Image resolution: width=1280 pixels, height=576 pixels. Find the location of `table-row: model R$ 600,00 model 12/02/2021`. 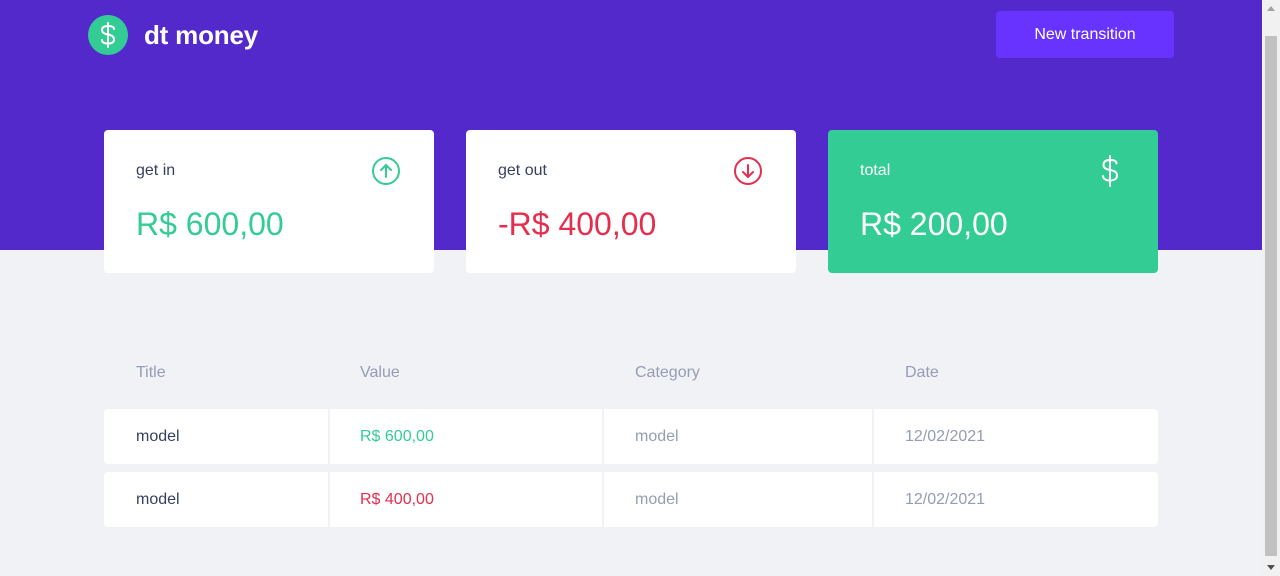

table-row: model R$ 600,00 model 12/02/2021 is located at coordinates (631, 436).